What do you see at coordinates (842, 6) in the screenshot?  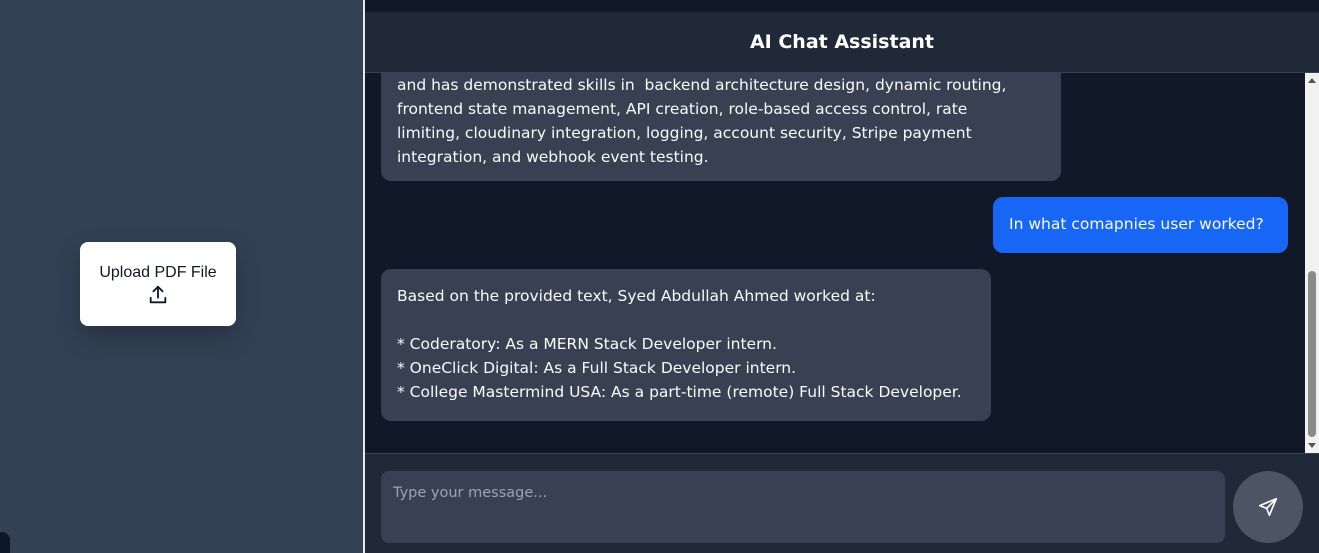 I see `top-strip` at bounding box center [842, 6].